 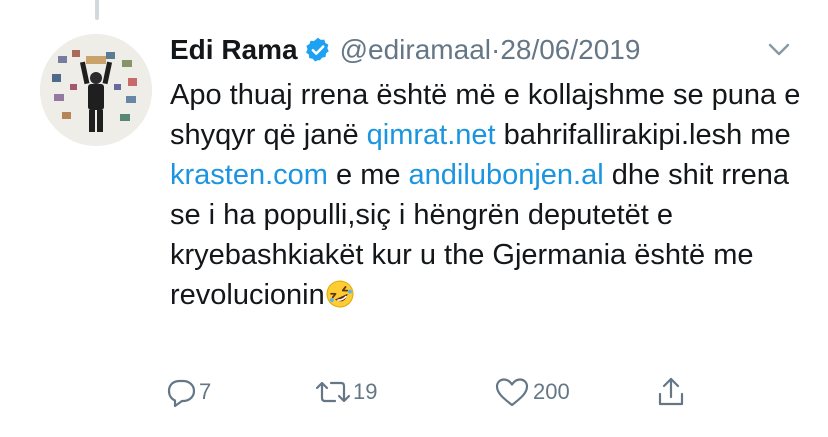 I want to click on heart-icon, so click(x=512, y=392).